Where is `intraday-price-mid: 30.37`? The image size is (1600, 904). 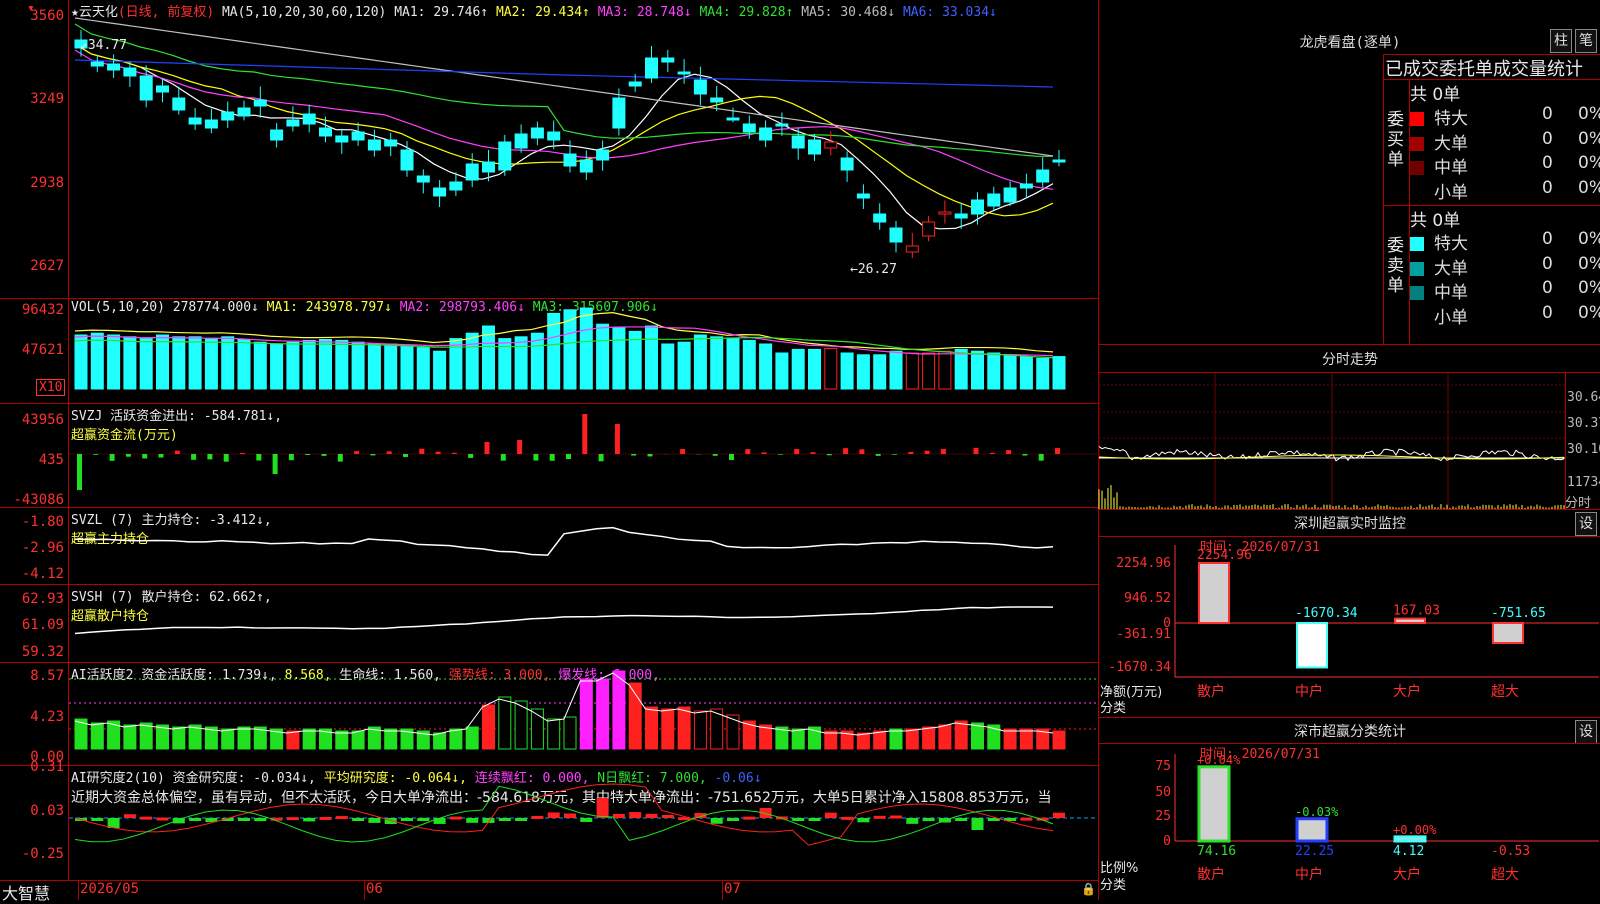 intraday-price-mid: 30.37 is located at coordinates (1583, 423).